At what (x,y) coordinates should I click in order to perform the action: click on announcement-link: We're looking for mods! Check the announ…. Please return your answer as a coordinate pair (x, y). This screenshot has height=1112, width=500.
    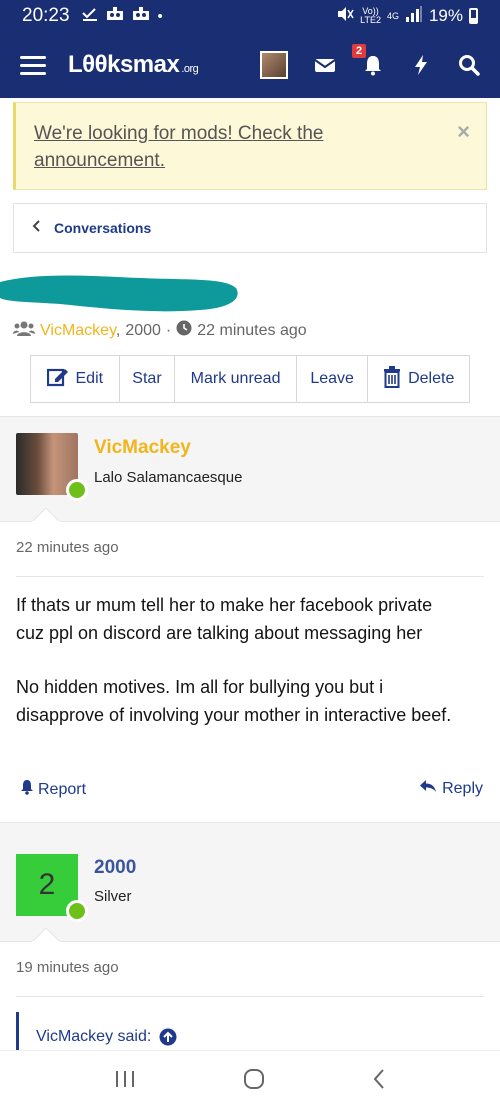
    Looking at the image, I should click on (199, 147).